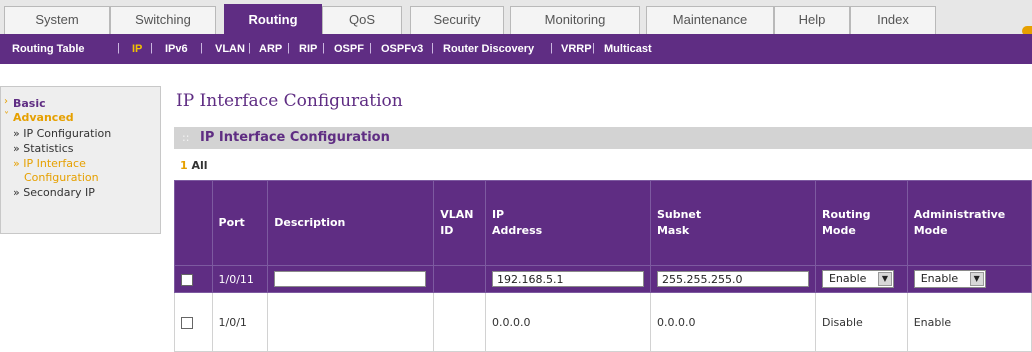  Describe the element at coordinates (567, 223) in the screenshot. I see `header-ip-address: IP Address` at that location.